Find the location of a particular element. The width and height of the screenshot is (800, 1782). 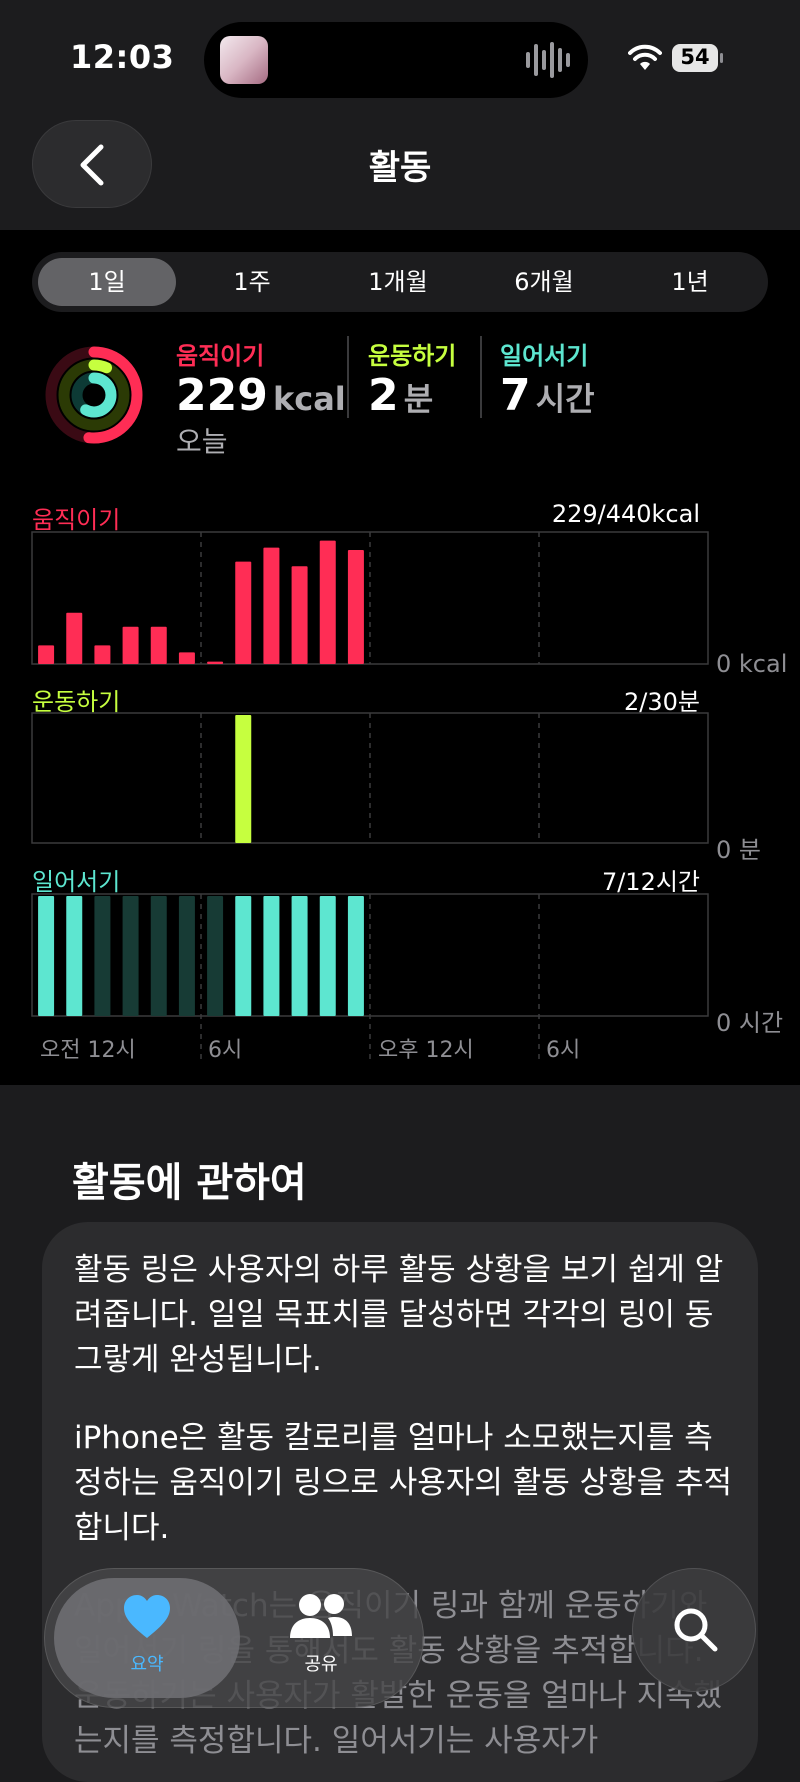

heart-icon is located at coordinates (147, 1616).